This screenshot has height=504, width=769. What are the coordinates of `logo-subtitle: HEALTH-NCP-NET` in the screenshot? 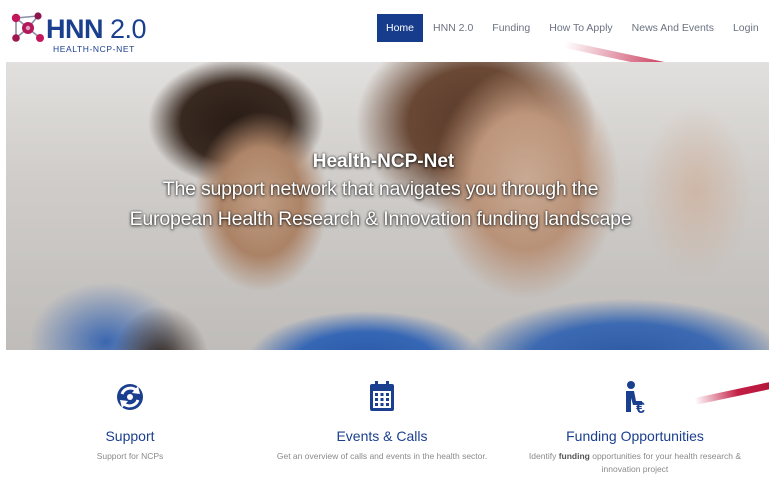 It's located at (94, 49).